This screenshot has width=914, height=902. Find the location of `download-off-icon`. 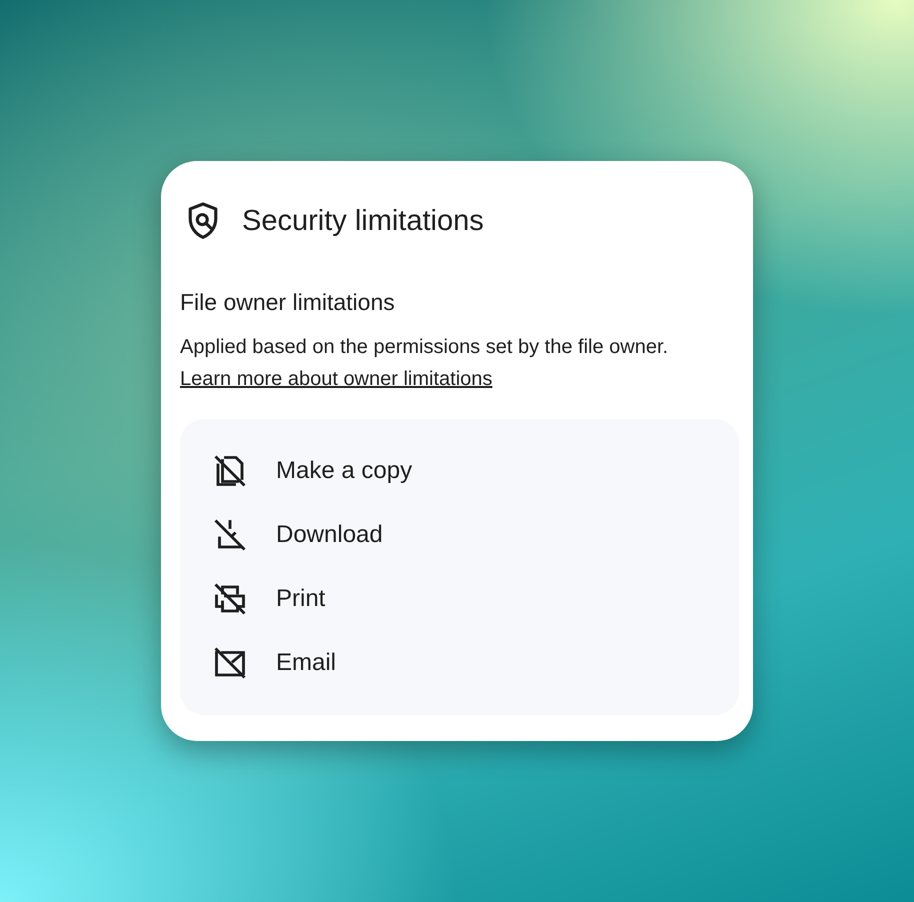

download-off-icon is located at coordinates (230, 535).